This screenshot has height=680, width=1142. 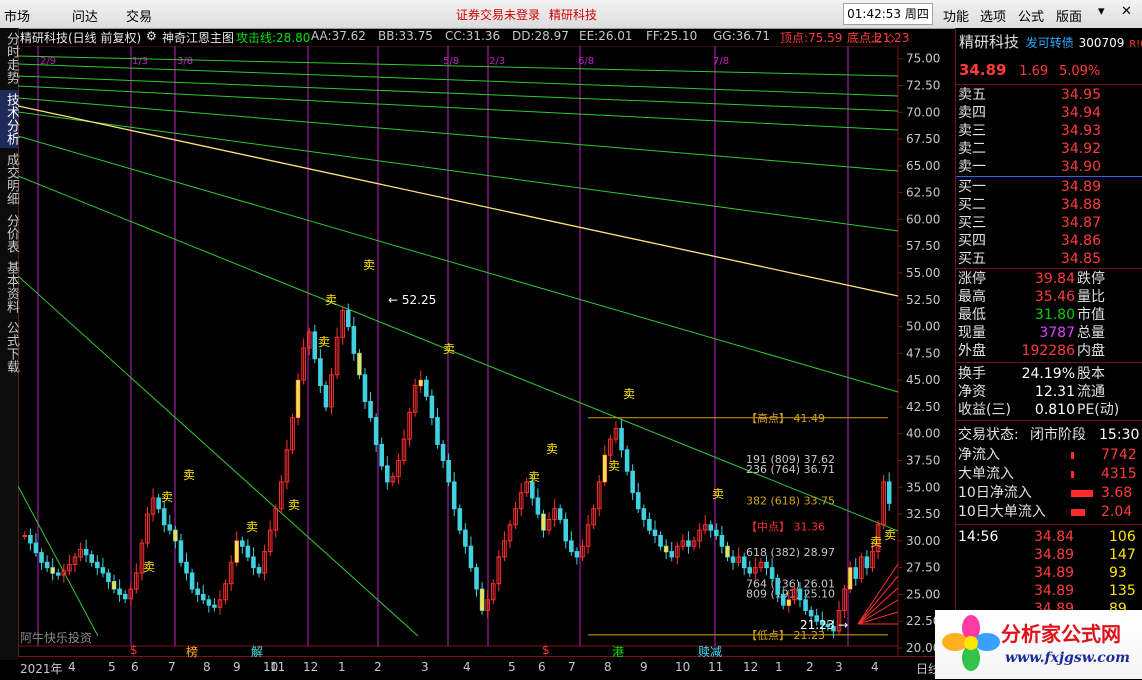 What do you see at coordinates (9, 287) in the screenshot?
I see `tab-fundamentals: 基本资料` at bounding box center [9, 287].